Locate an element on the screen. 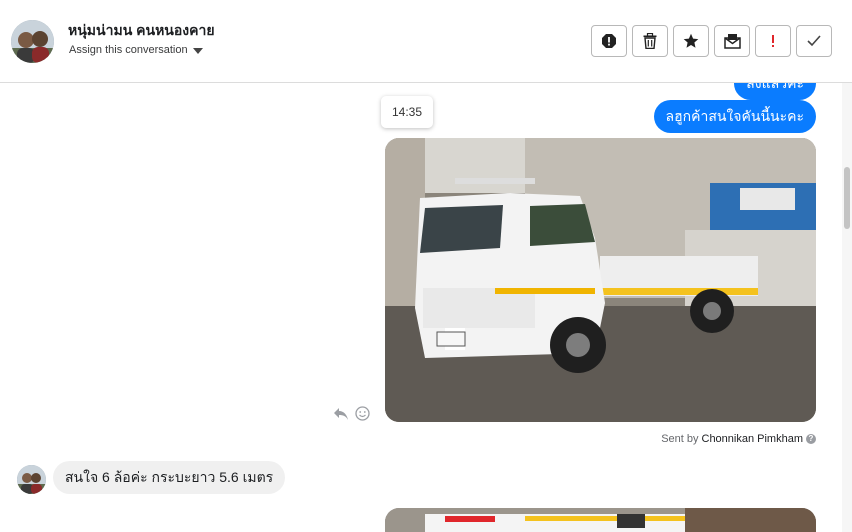  spam-icon is located at coordinates (609, 41).